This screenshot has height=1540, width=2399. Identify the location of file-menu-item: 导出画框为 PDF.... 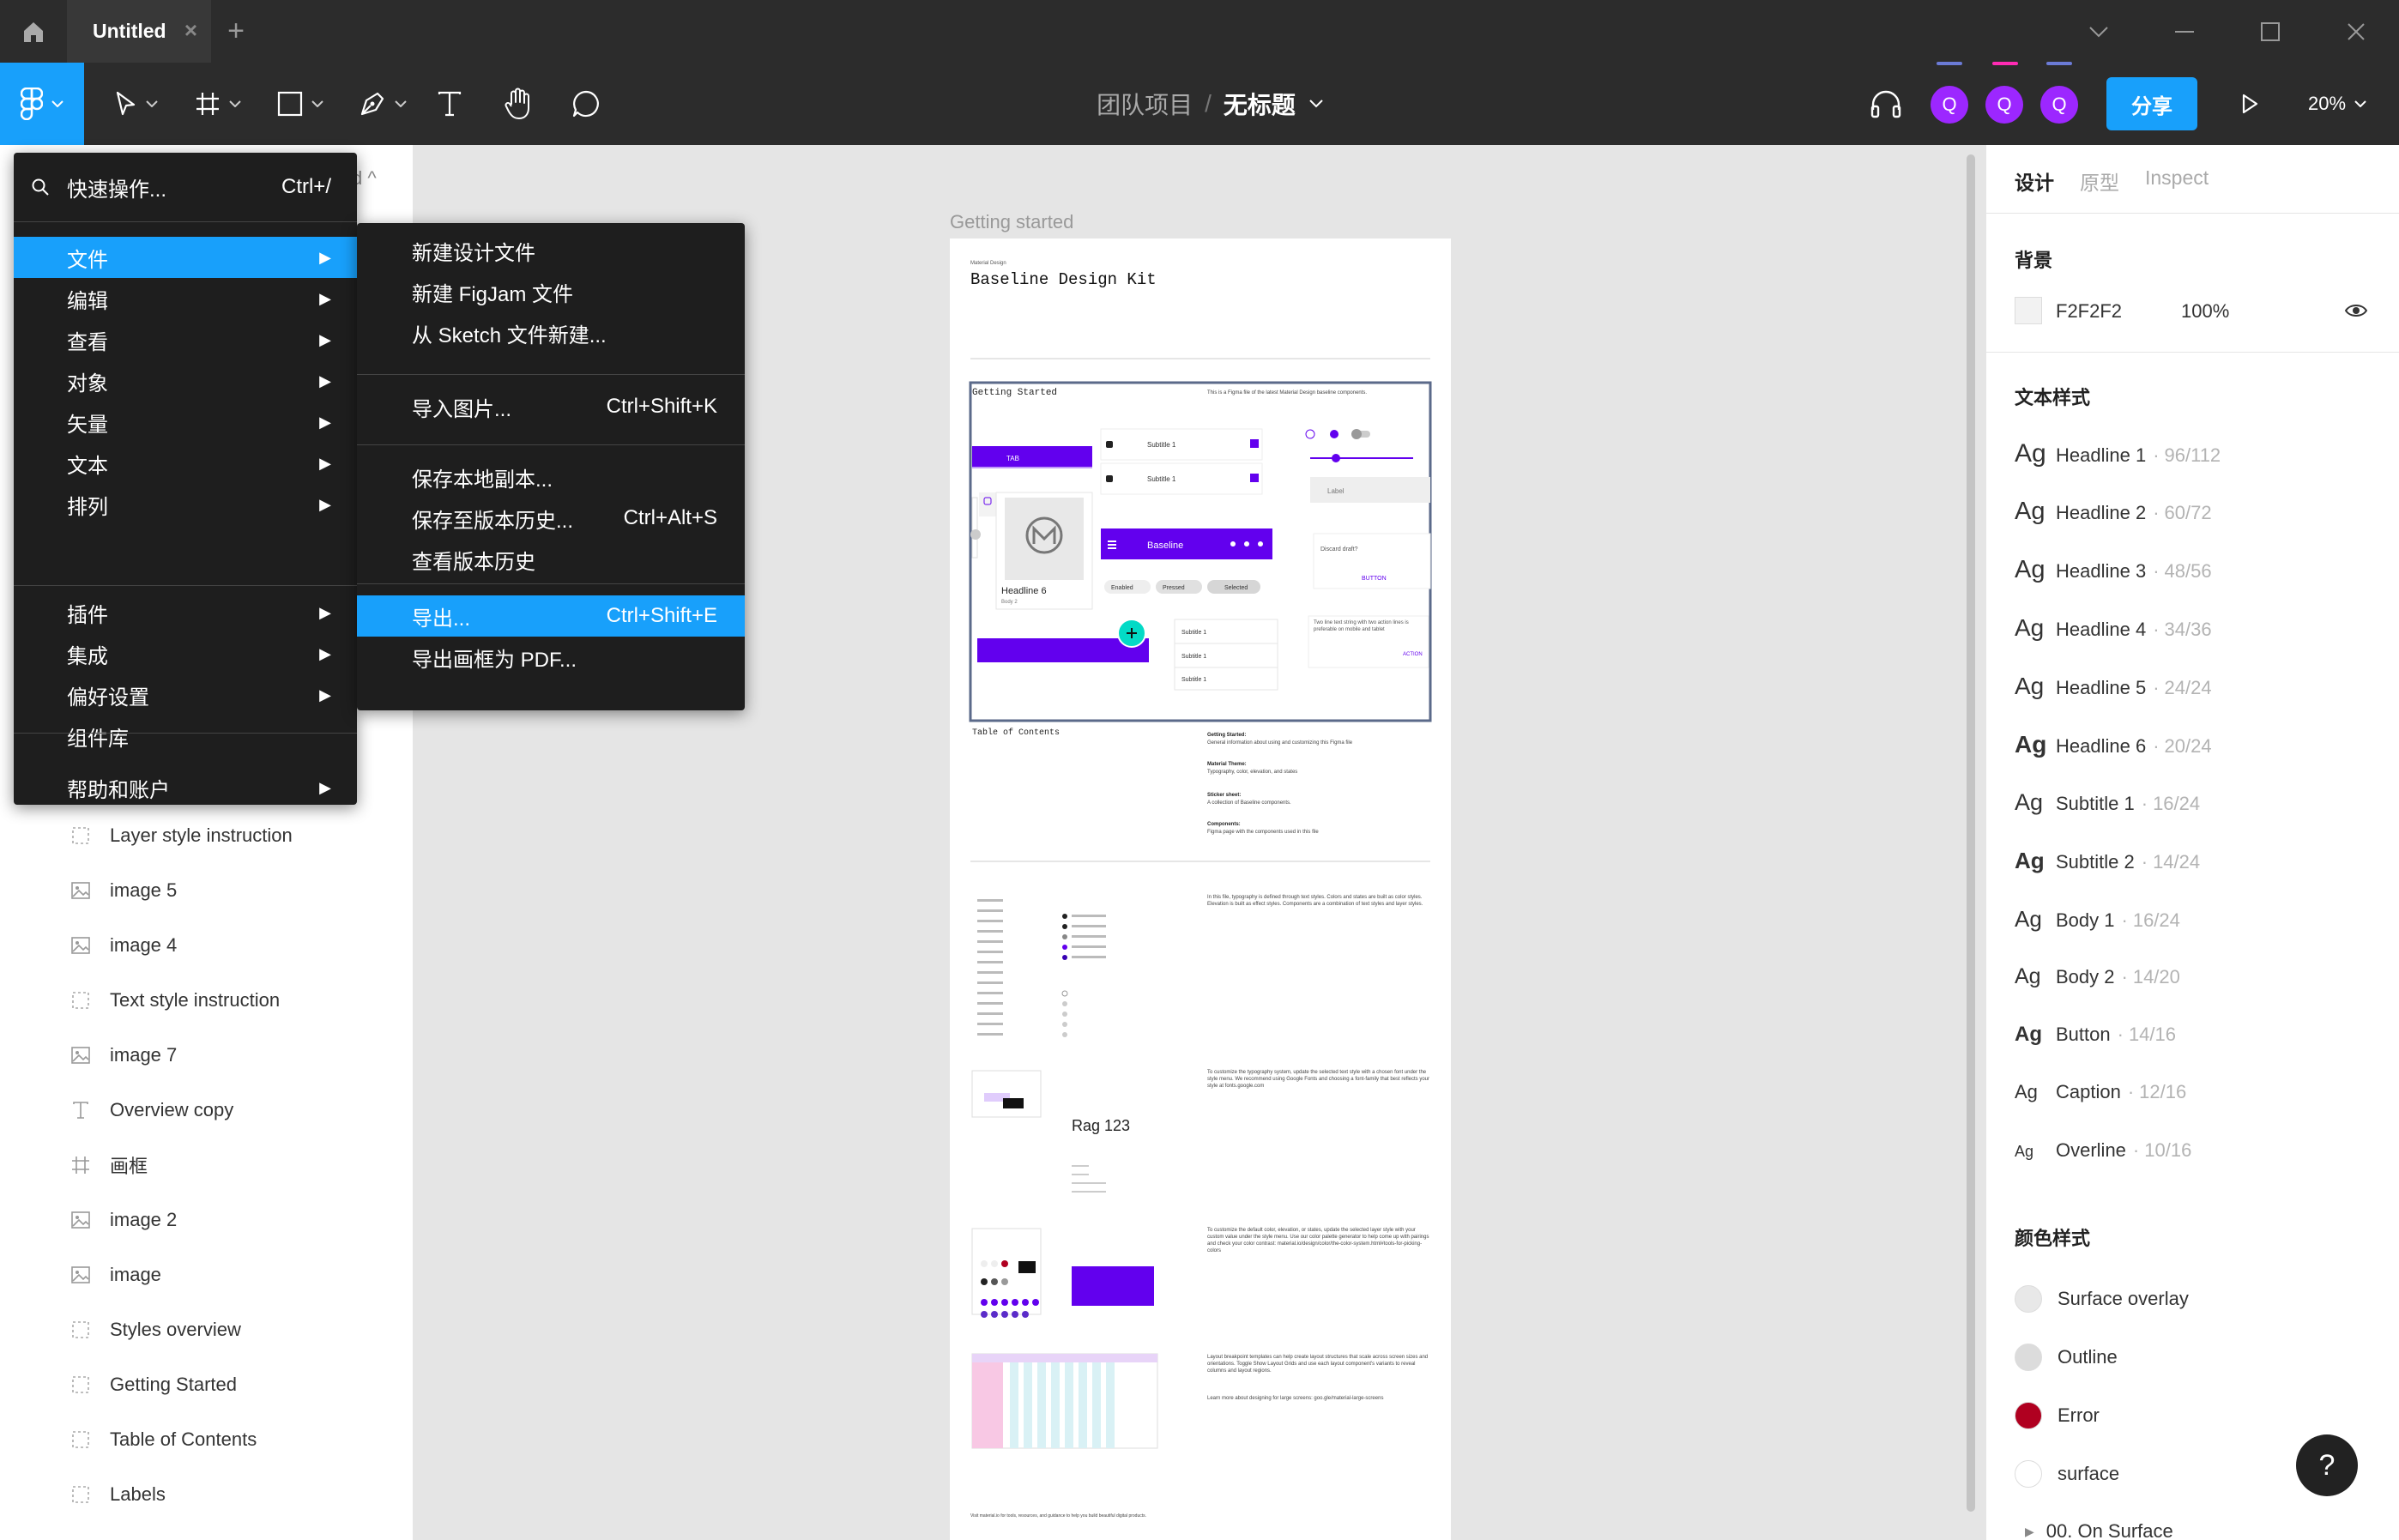
(551, 657).